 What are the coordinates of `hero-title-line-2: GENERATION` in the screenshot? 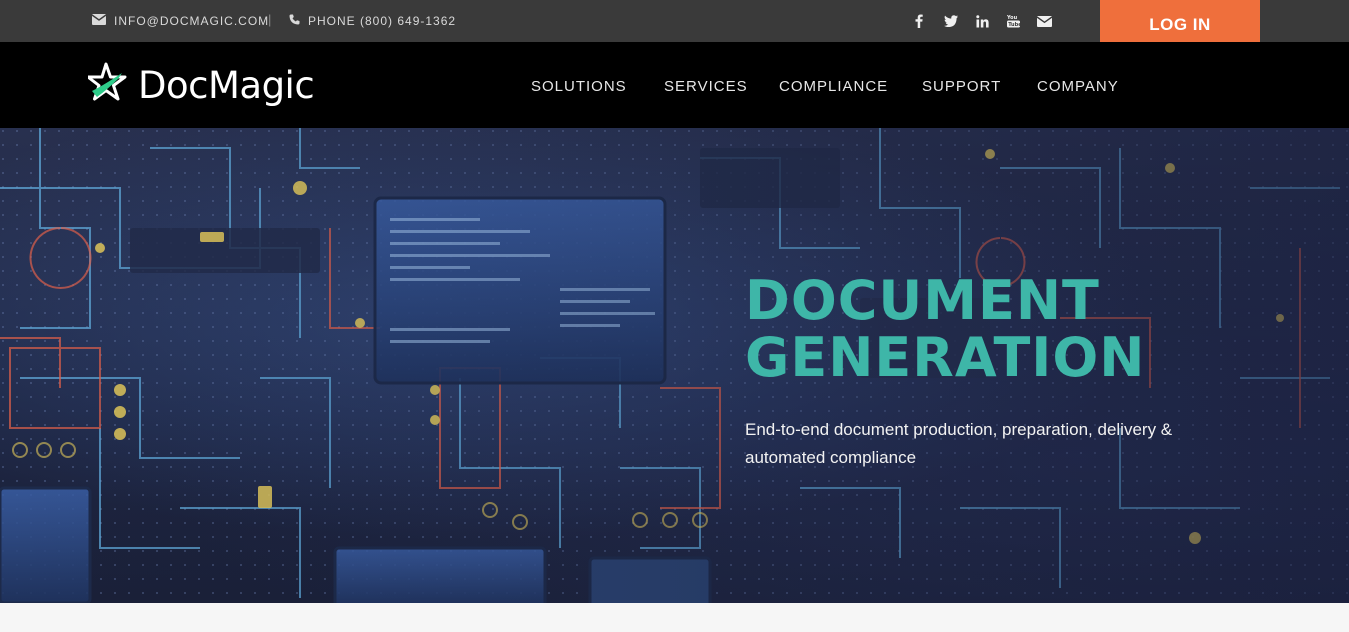 It's located at (945, 357).